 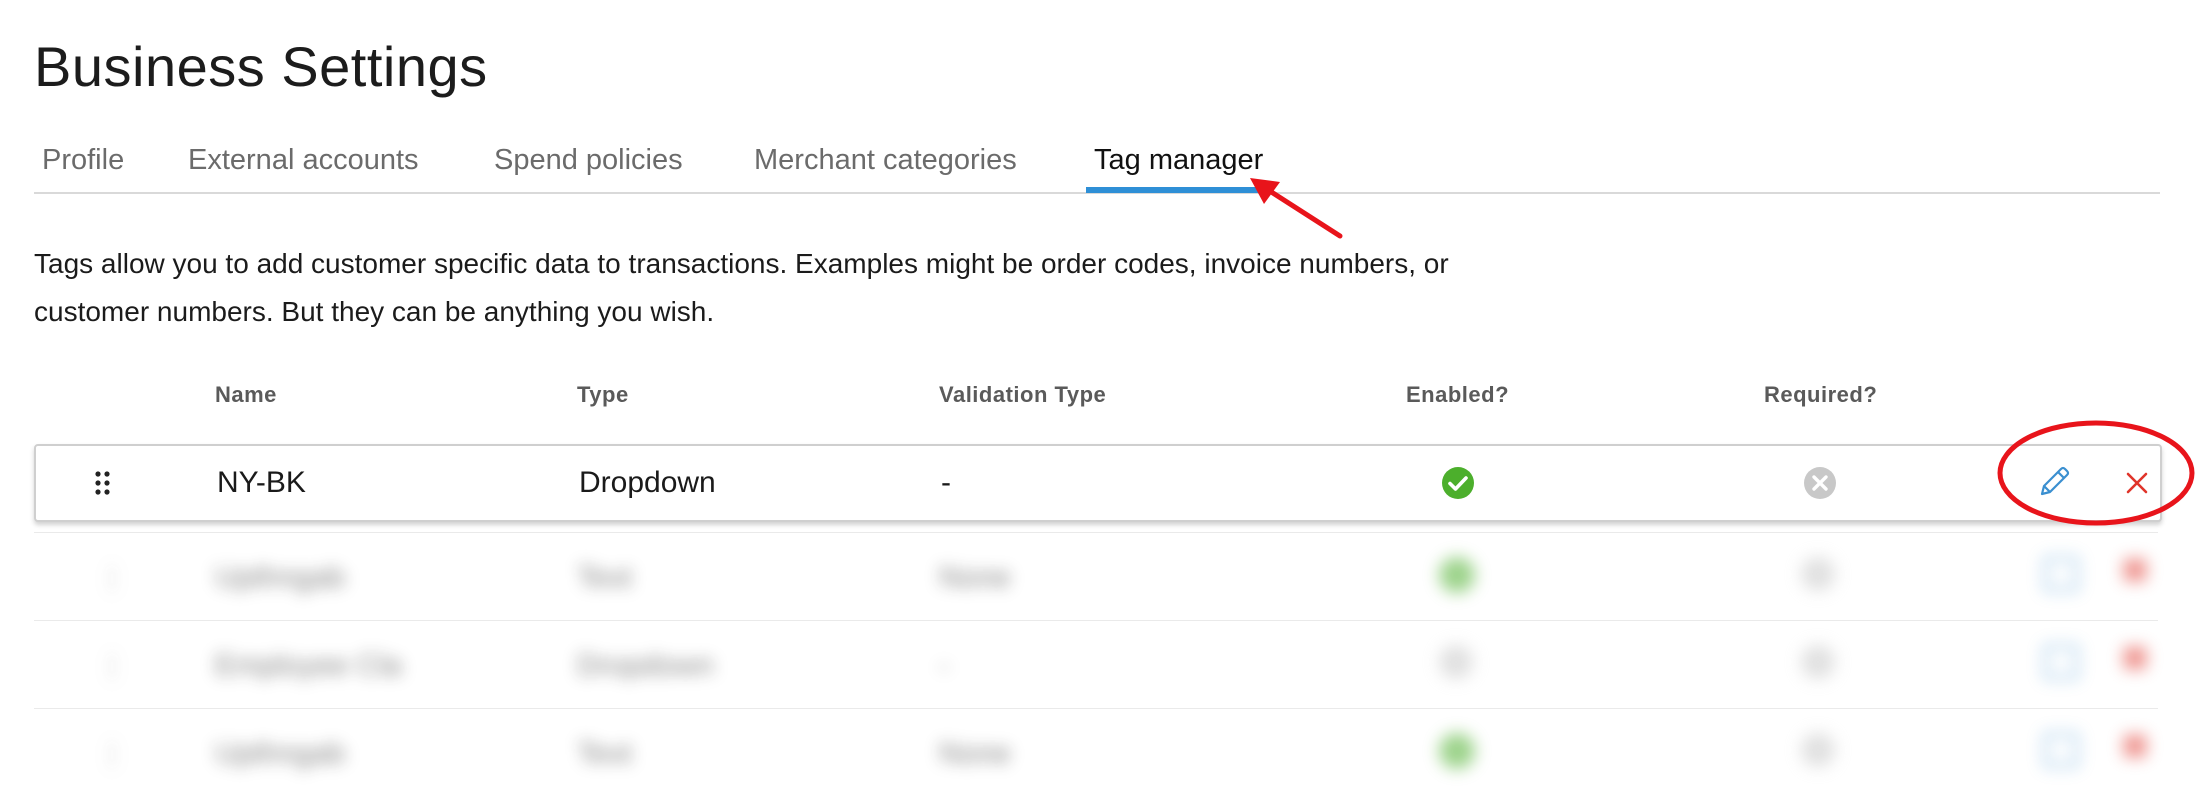 What do you see at coordinates (261, 66) in the screenshot?
I see `page-title: Business Settings` at bounding box center [261, 66].